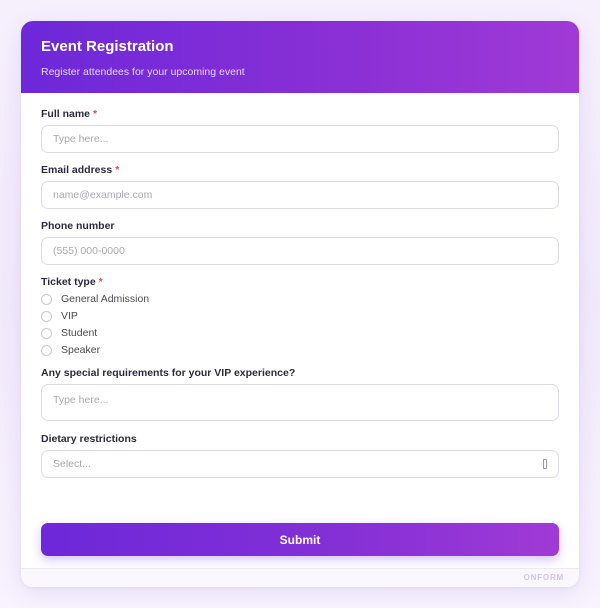 Image resolution: width=600 pixels, height=608 pixels. What do you see at coordinates (69, 316) in the screenshot?
I see `ticket-option-label: VIP` at bounding box center [69, 316].